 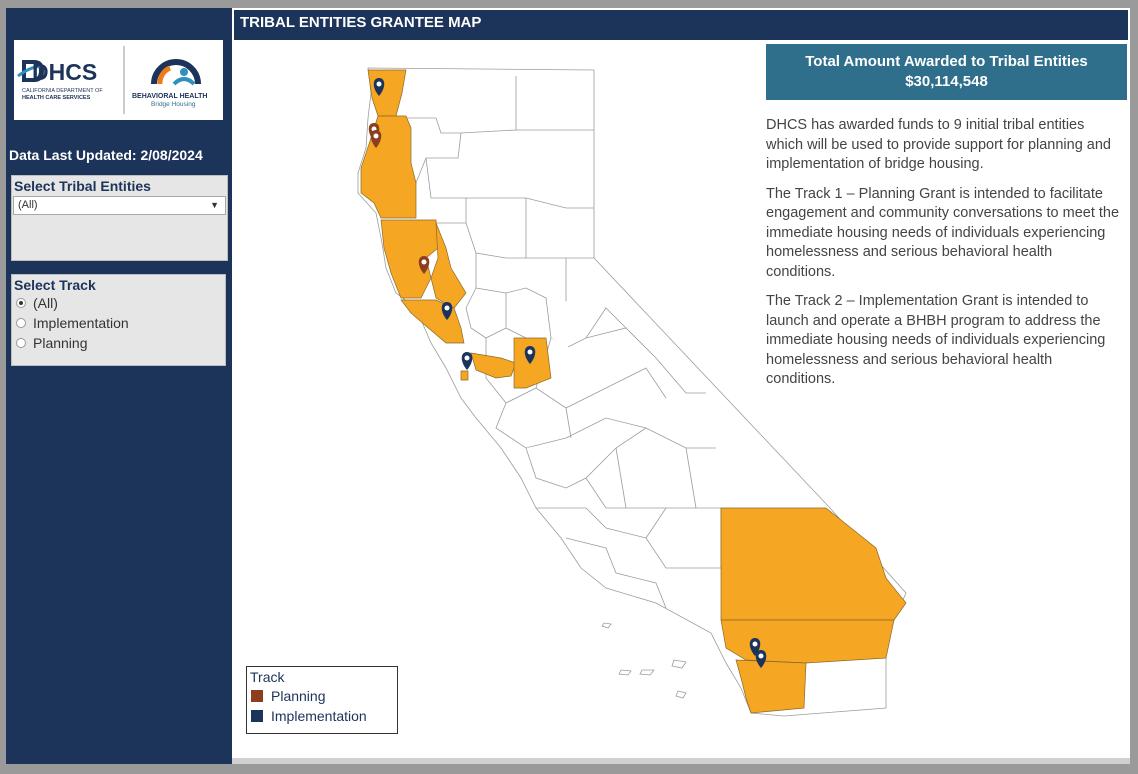 I want to click on legend-label: Planning, so click(x=298, y=696).